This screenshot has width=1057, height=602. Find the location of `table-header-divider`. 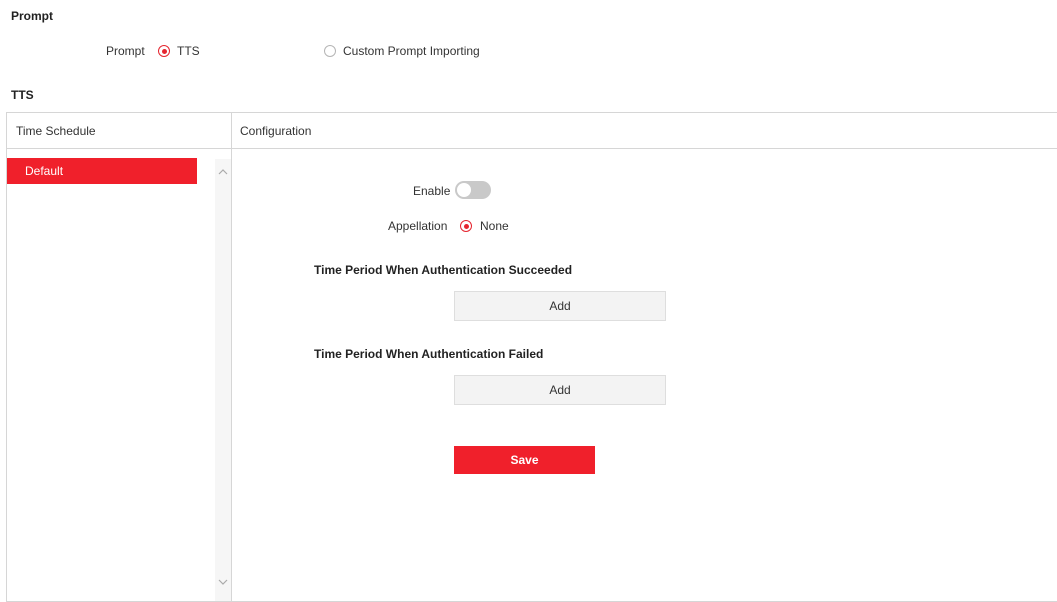

table-header-divider is located at coordinates (531, 148).